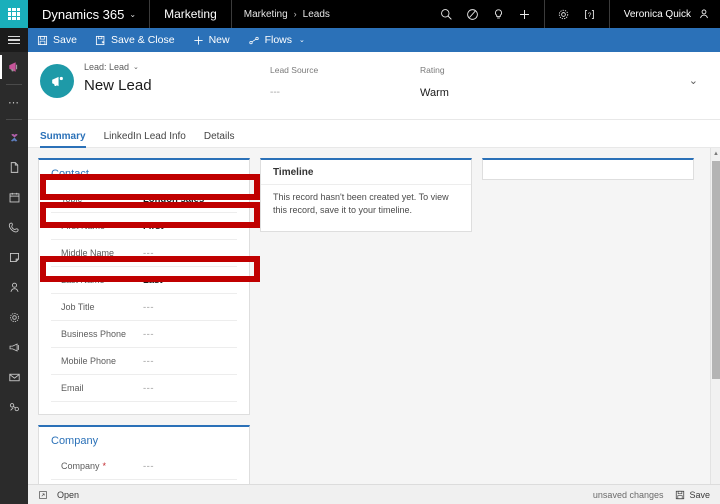  I want to click on breadcrumb-item-0: Marketing, so click(266, 14).